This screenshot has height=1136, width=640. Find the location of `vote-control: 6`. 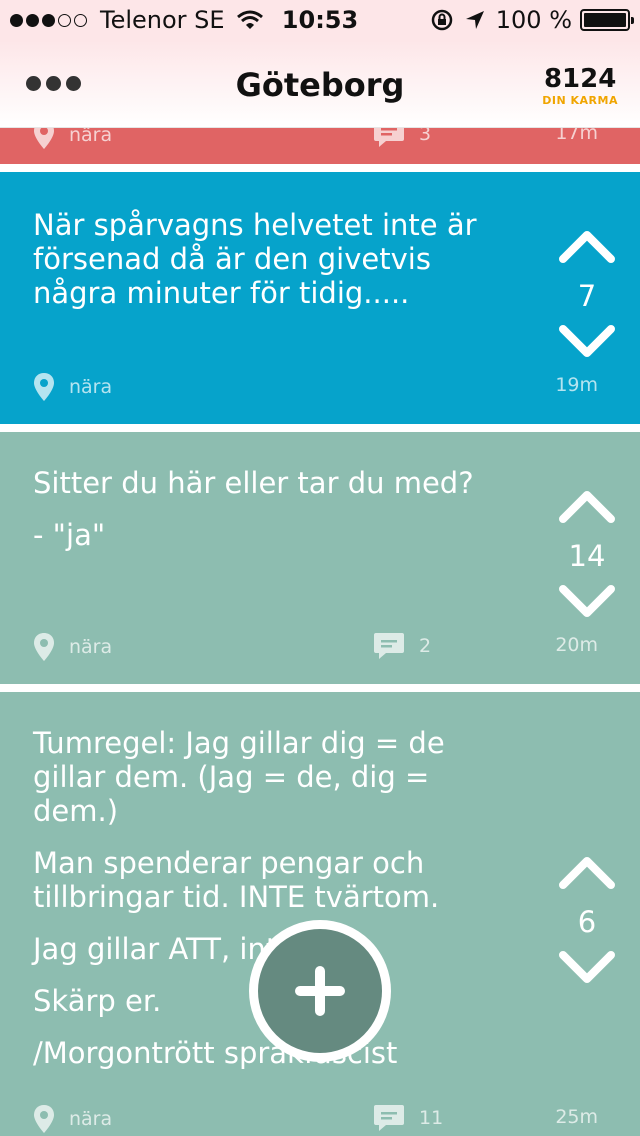

vote-control: 6 is located at coordinates (587, 922).